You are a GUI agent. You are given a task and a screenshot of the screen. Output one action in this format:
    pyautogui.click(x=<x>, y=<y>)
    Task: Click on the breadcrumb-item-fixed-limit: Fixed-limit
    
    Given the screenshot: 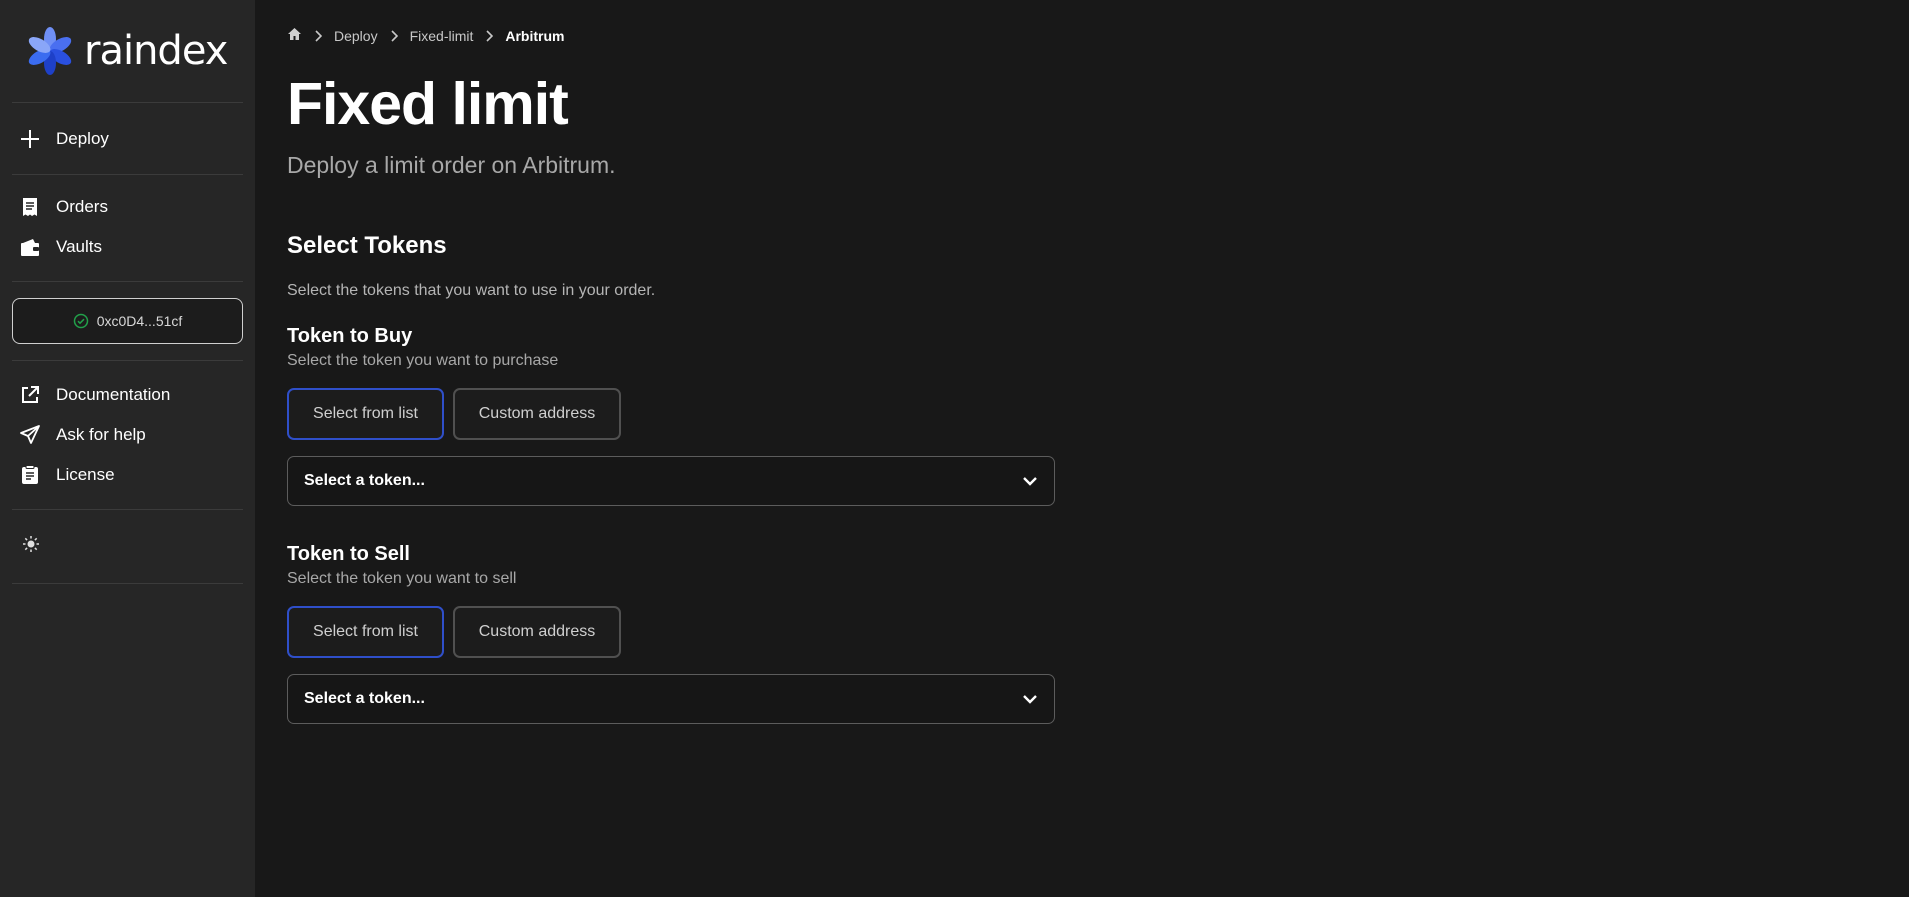 What is the action you would take?
    pyautogui.click(x=442, y=36)
    